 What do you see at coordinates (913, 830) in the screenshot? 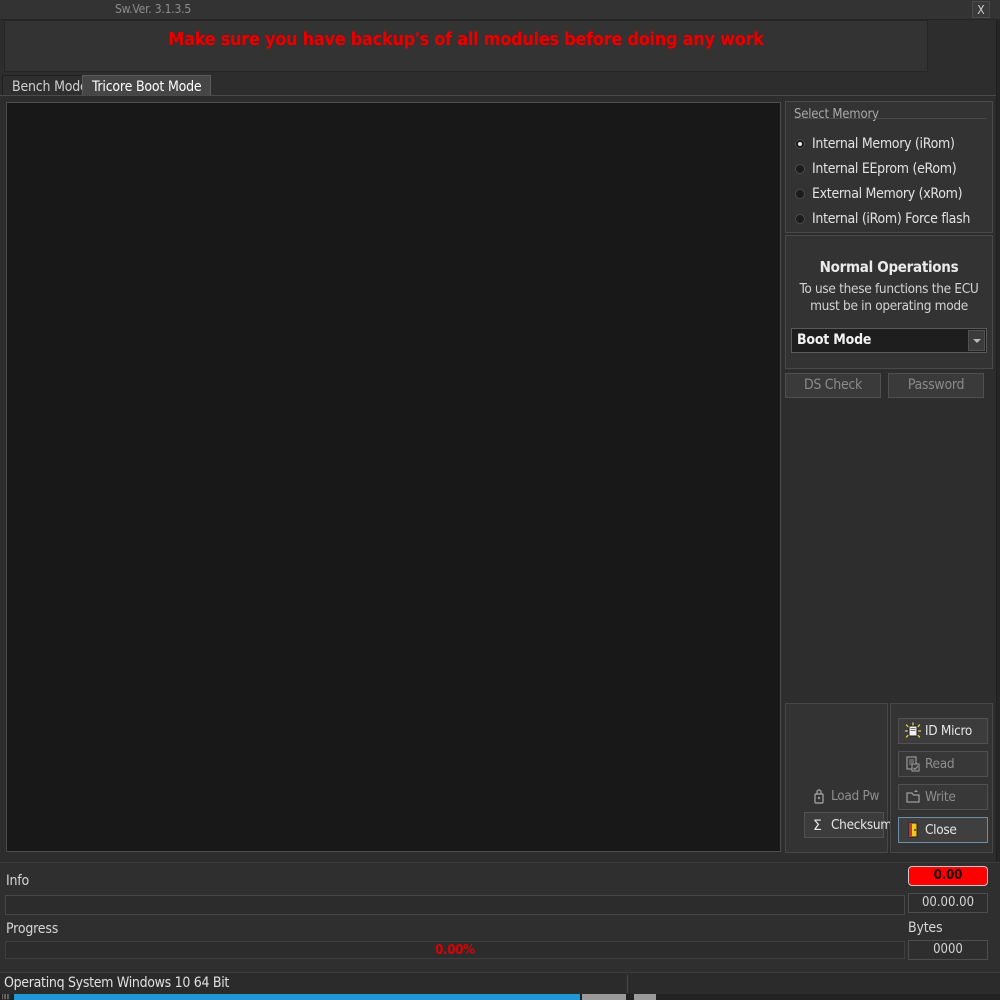
I see `exit-door-icon` at bounding box center [913, 830].